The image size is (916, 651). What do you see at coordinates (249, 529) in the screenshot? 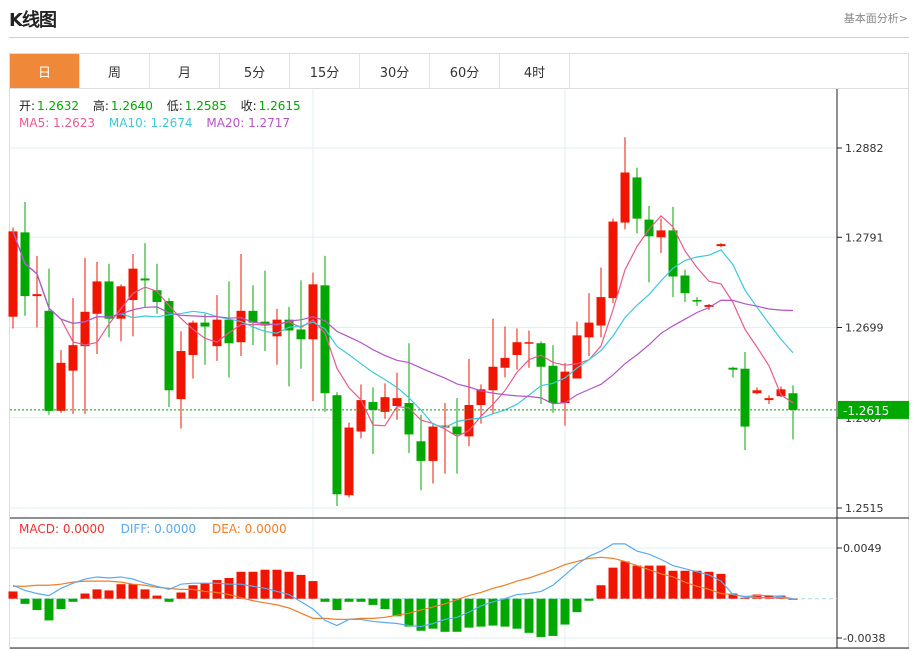
I see `dea-value: DEA: 0.0000` at bounding box center [249, 529].